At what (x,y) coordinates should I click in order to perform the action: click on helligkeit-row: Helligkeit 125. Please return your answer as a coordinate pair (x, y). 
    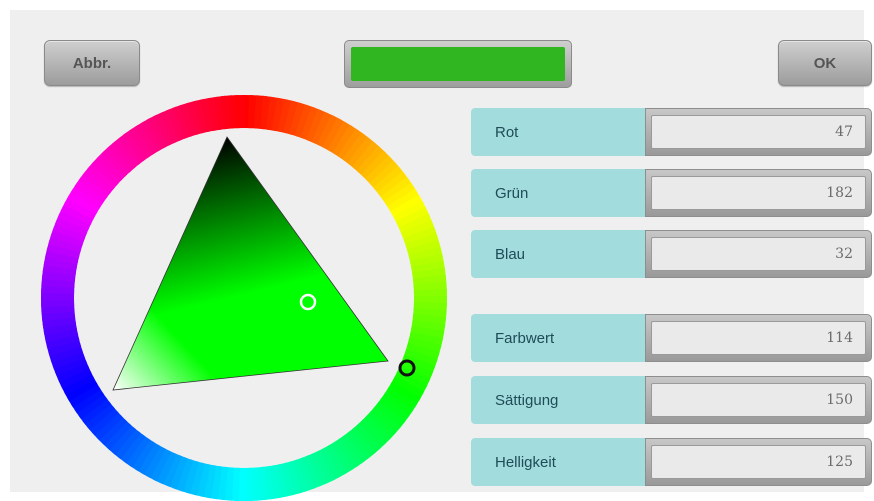
    Looking at the image, I should click on (671, 462).